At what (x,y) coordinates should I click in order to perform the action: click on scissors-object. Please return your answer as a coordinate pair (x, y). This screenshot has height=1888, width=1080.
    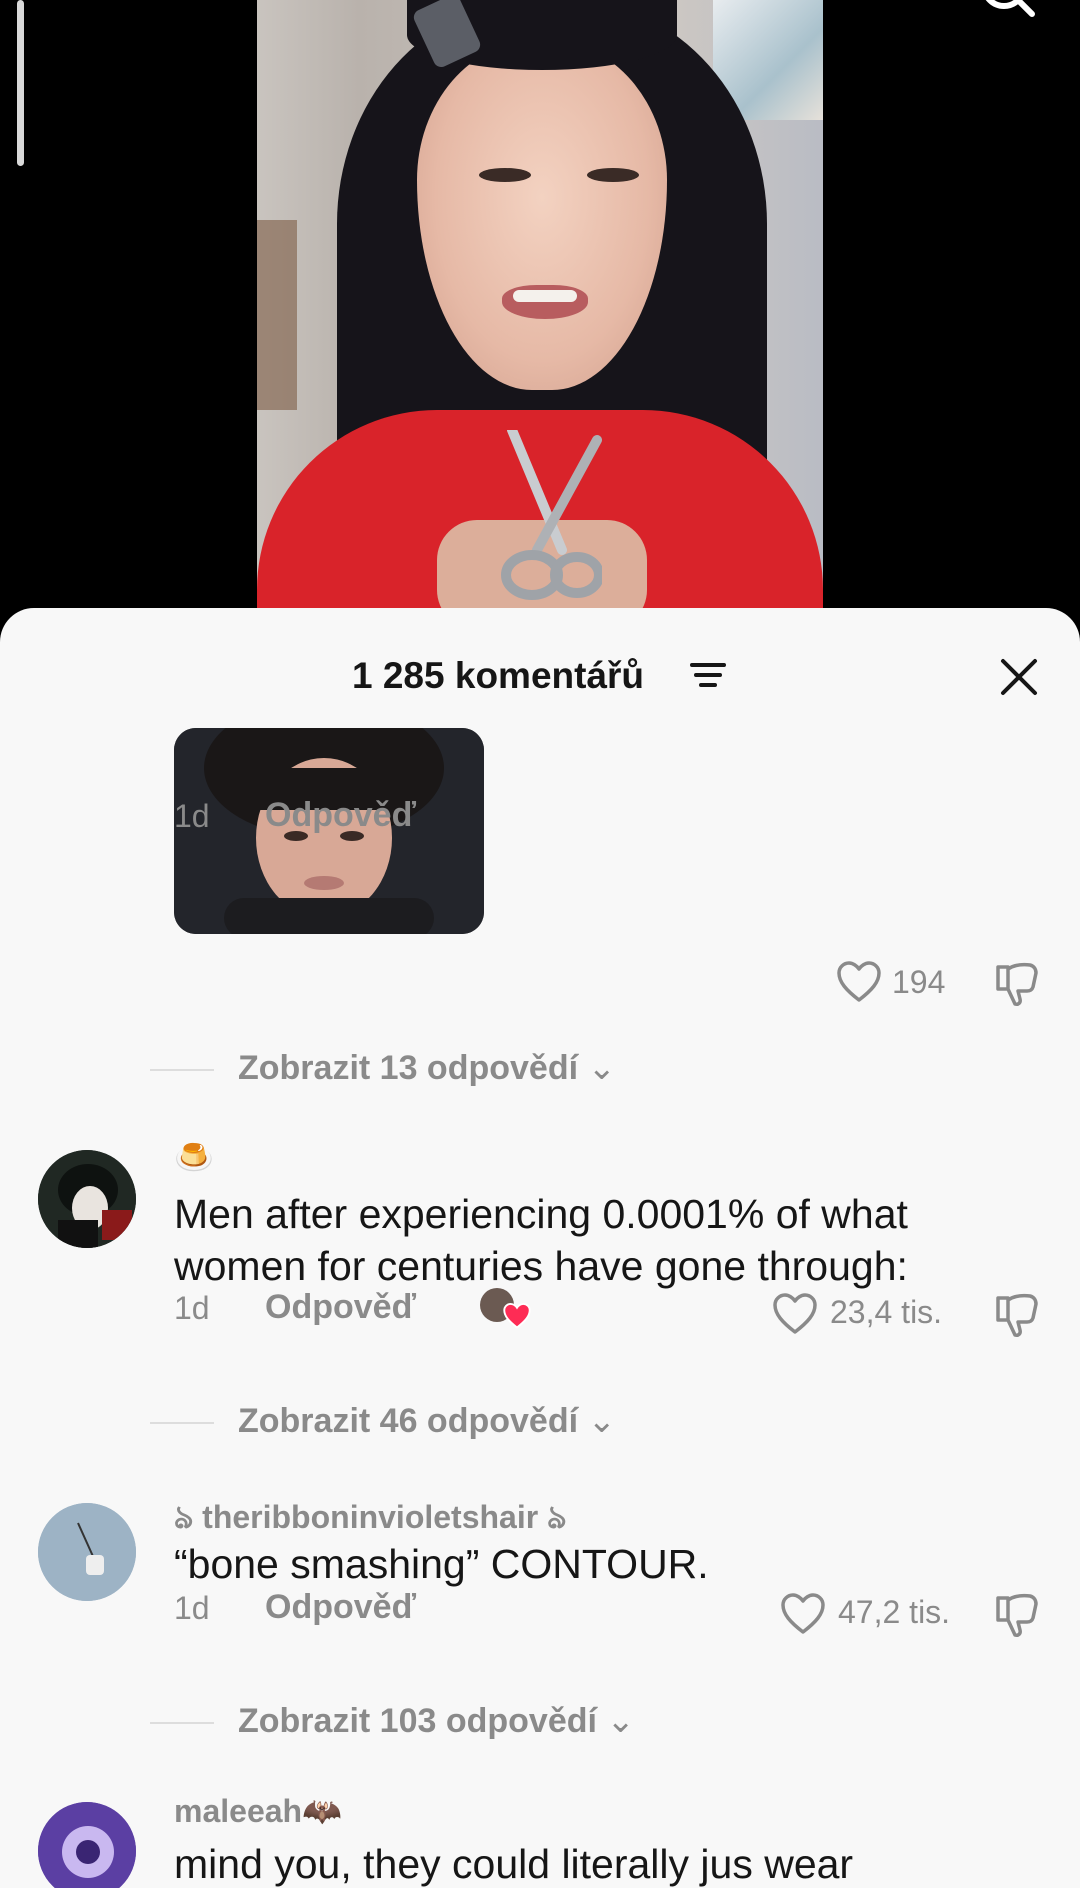
    Looking at the image, I should click on (551, 515).